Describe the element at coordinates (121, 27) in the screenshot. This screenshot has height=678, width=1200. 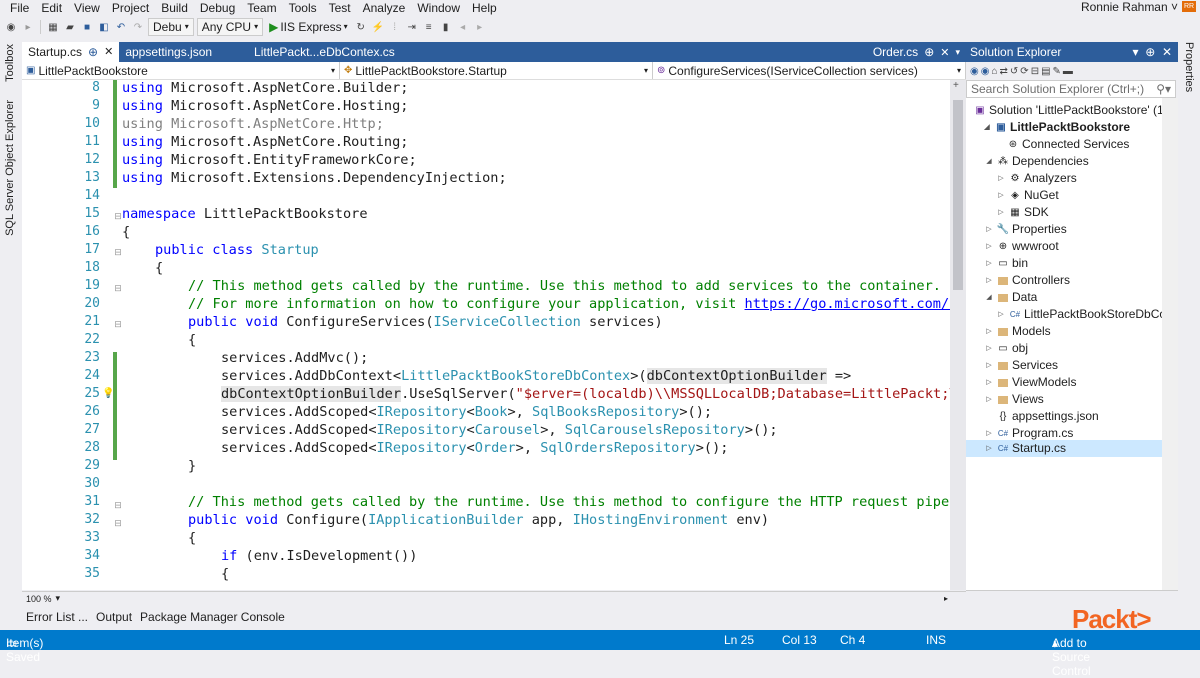
I see `undo-icon: ↶` at that location.